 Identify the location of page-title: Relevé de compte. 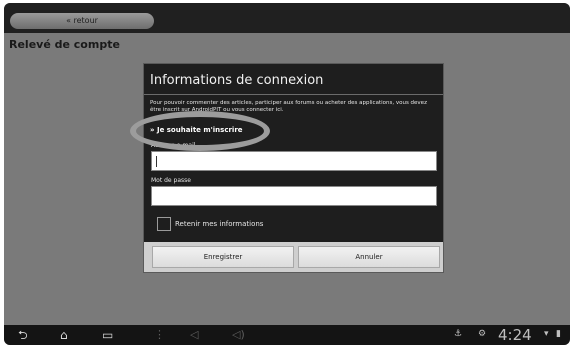
(64, 44).